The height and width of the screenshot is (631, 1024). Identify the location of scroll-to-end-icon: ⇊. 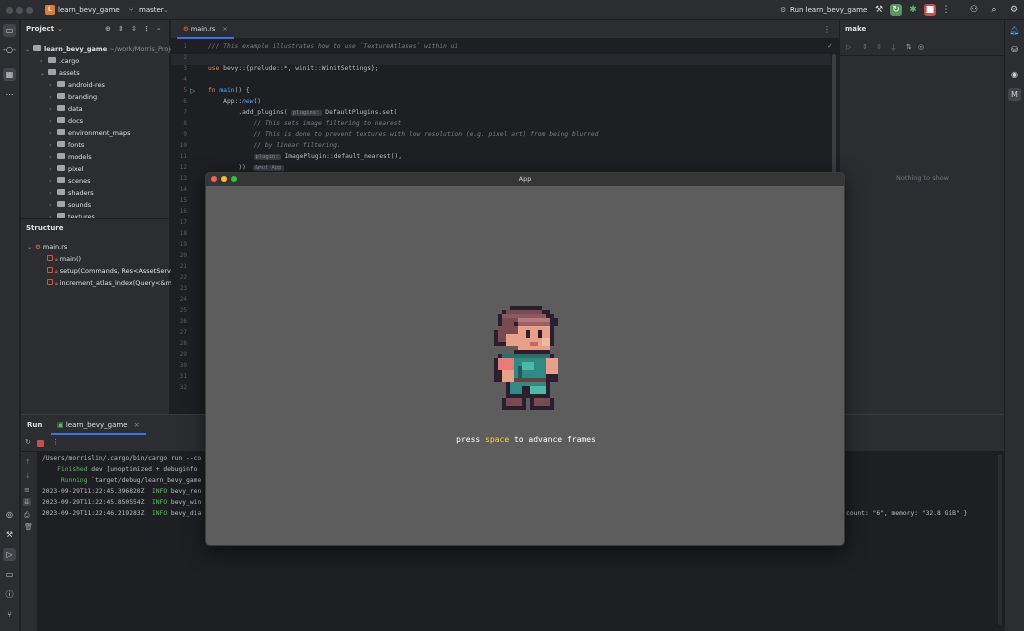
(27, 502).